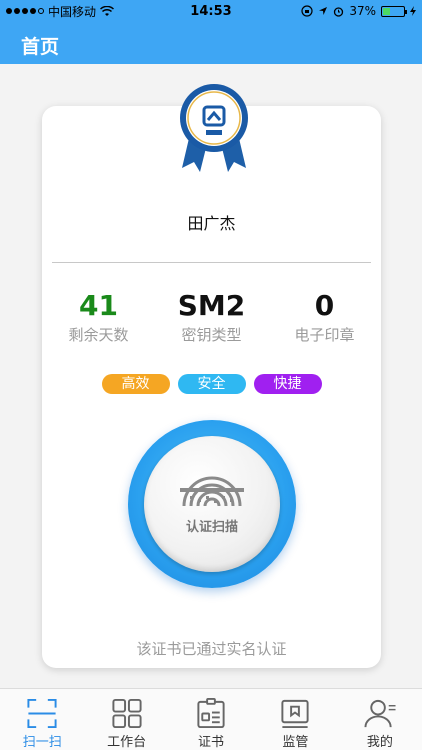  I want to click on stat-label: 电子印章, so click(324, 335).